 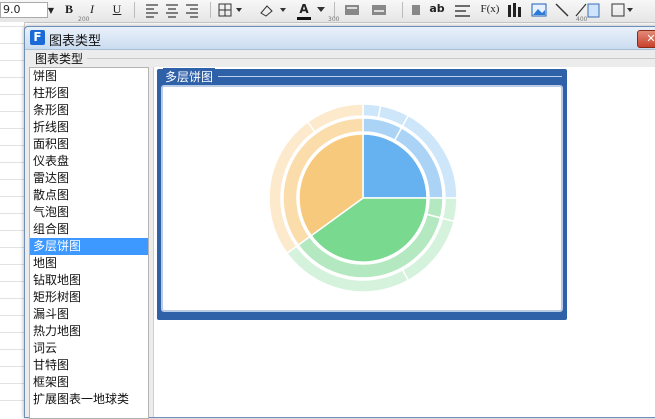 I want to click on ruler: 200 300 400, so click(x=361, y=19).